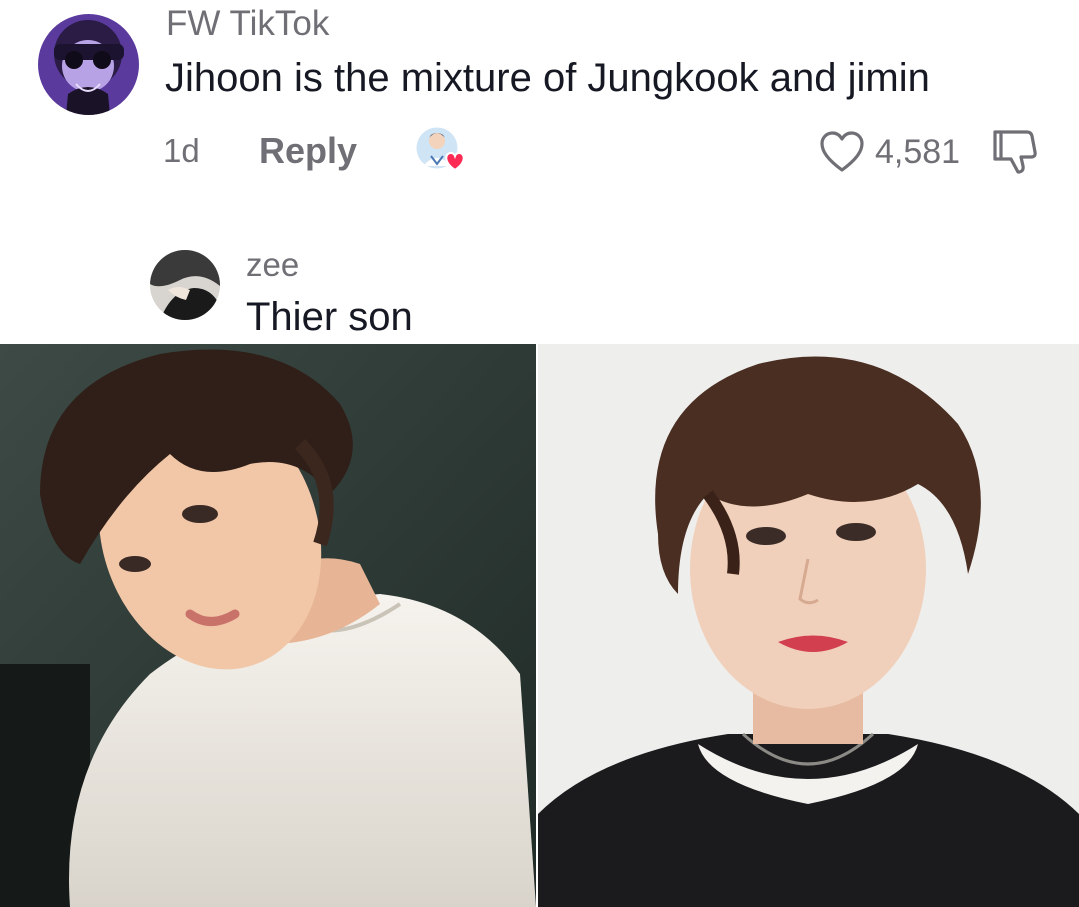 Image resolution: width=1079 pixels, height=907 pixels. What do you see at coordinates (88, 64) in the screenshot?
I see `commenter-avatar` at bounding box center [88, 64].